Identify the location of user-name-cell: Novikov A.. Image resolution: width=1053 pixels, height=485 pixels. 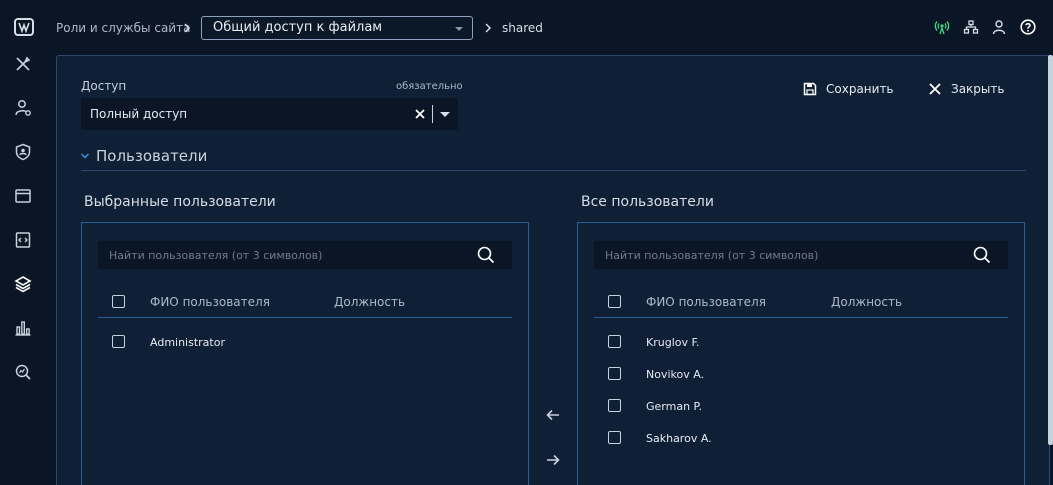
(675, 374).